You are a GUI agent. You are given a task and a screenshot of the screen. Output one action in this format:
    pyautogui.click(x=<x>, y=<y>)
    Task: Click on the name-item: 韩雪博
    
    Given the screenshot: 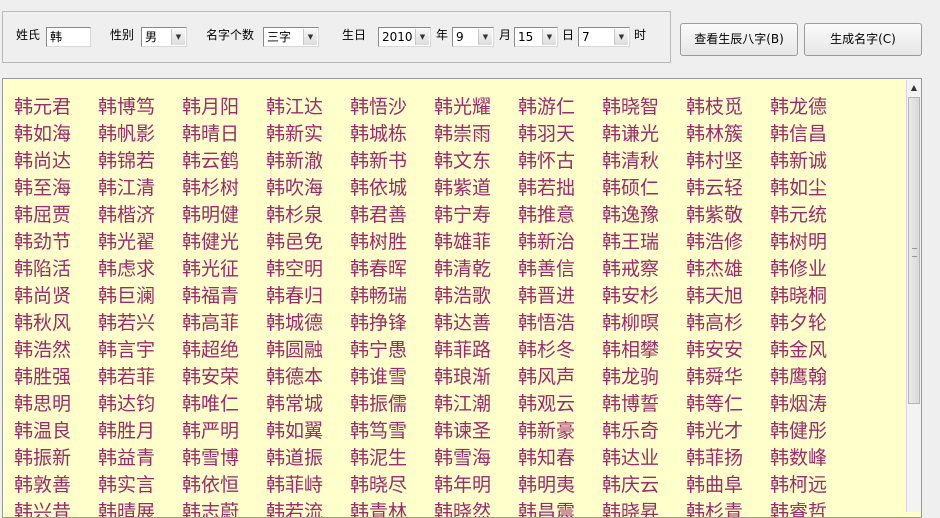 What is the action you would take?
    pyautogui.click(x=211, y=458)
    